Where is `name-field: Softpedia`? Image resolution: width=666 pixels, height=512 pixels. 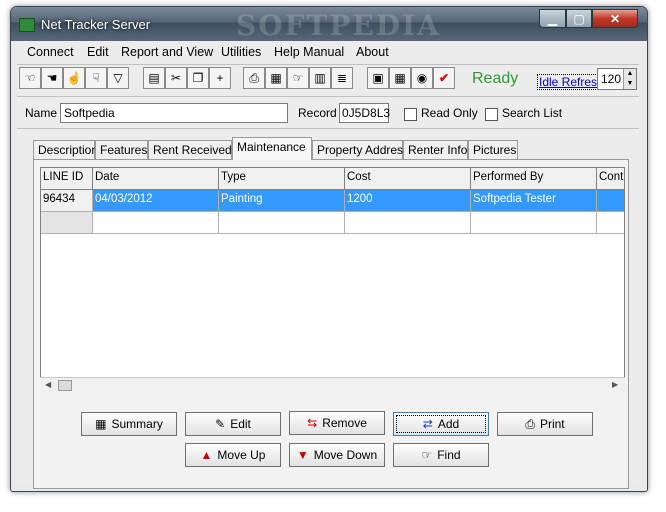
name-field: Softpedia is located at coordinates (174, 113).